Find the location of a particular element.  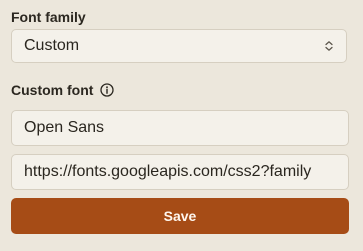

font-family-label-text: Font family is located at coordinates (48, 17).